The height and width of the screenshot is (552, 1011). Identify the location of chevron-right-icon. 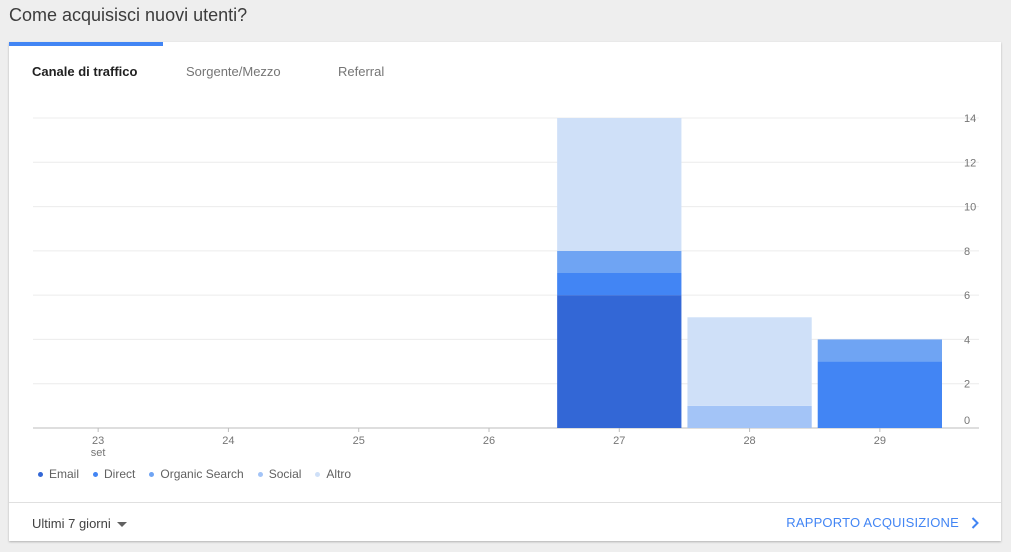
(975, 522).